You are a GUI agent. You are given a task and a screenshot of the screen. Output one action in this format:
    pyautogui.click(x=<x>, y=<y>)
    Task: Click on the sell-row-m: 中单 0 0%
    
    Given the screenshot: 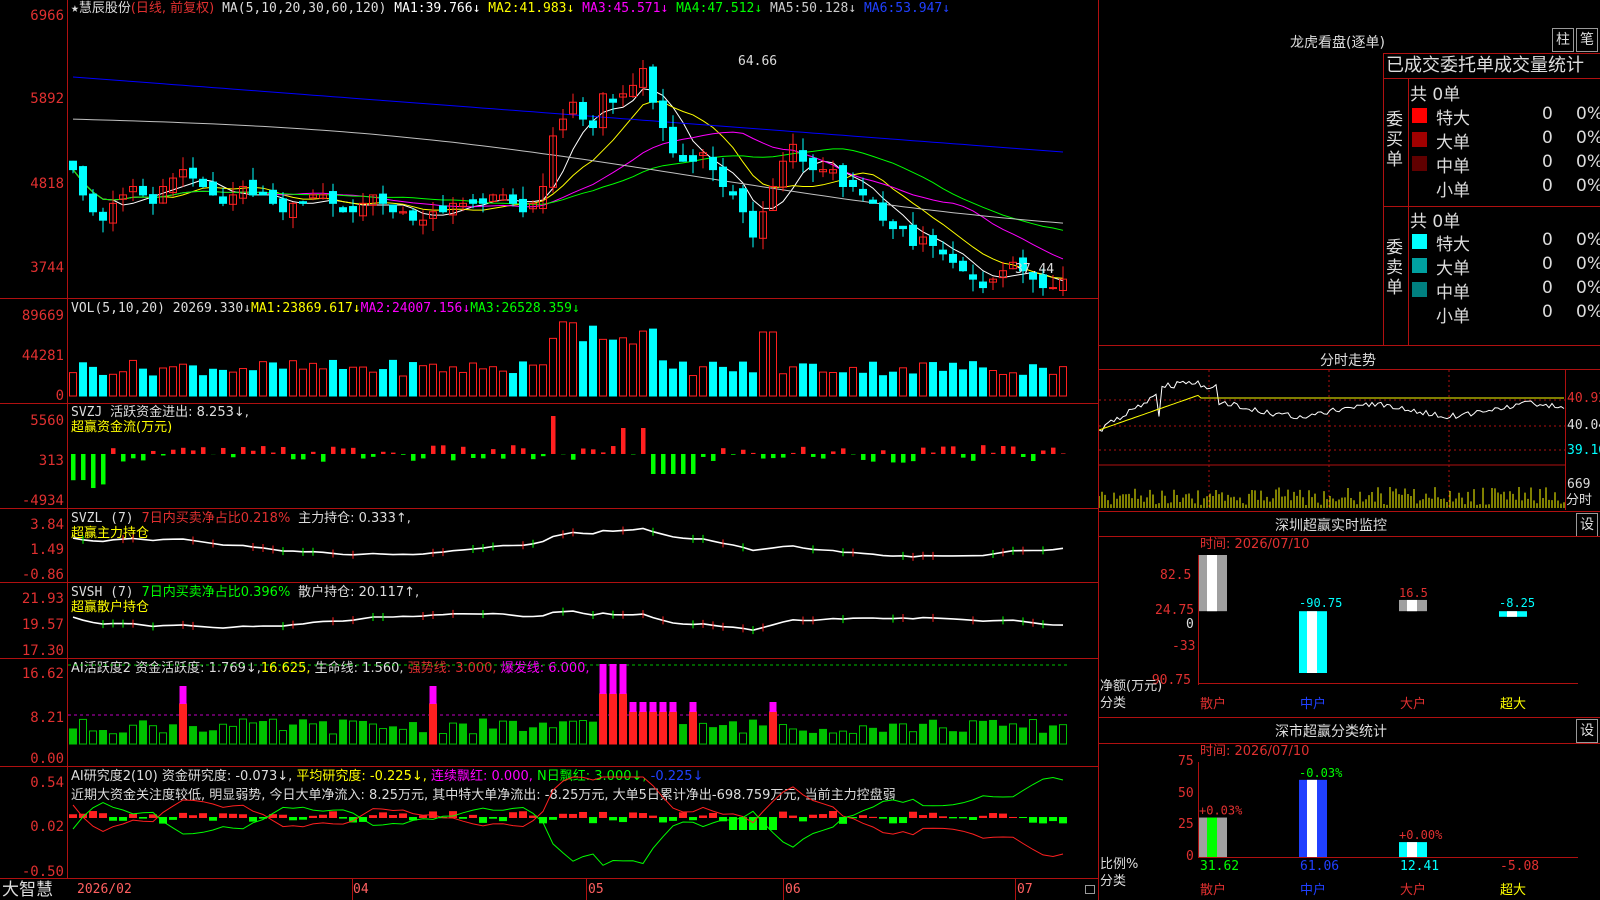 What is the action you would take?
    pyautogui.click(x=1505, y=290)
    